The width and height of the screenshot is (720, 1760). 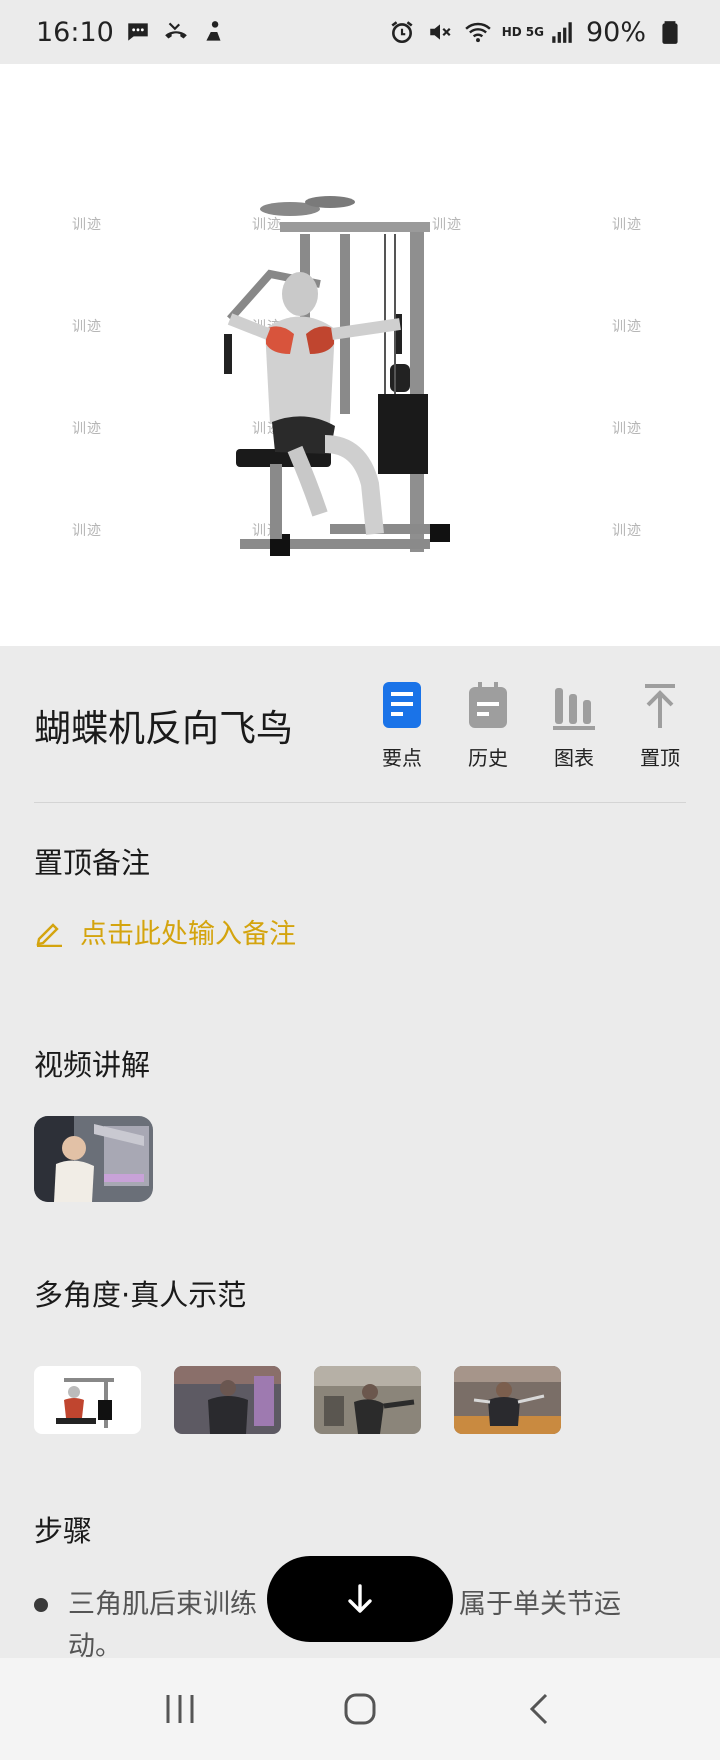 I want to click on signal-icon, so click(x=562, y=32).